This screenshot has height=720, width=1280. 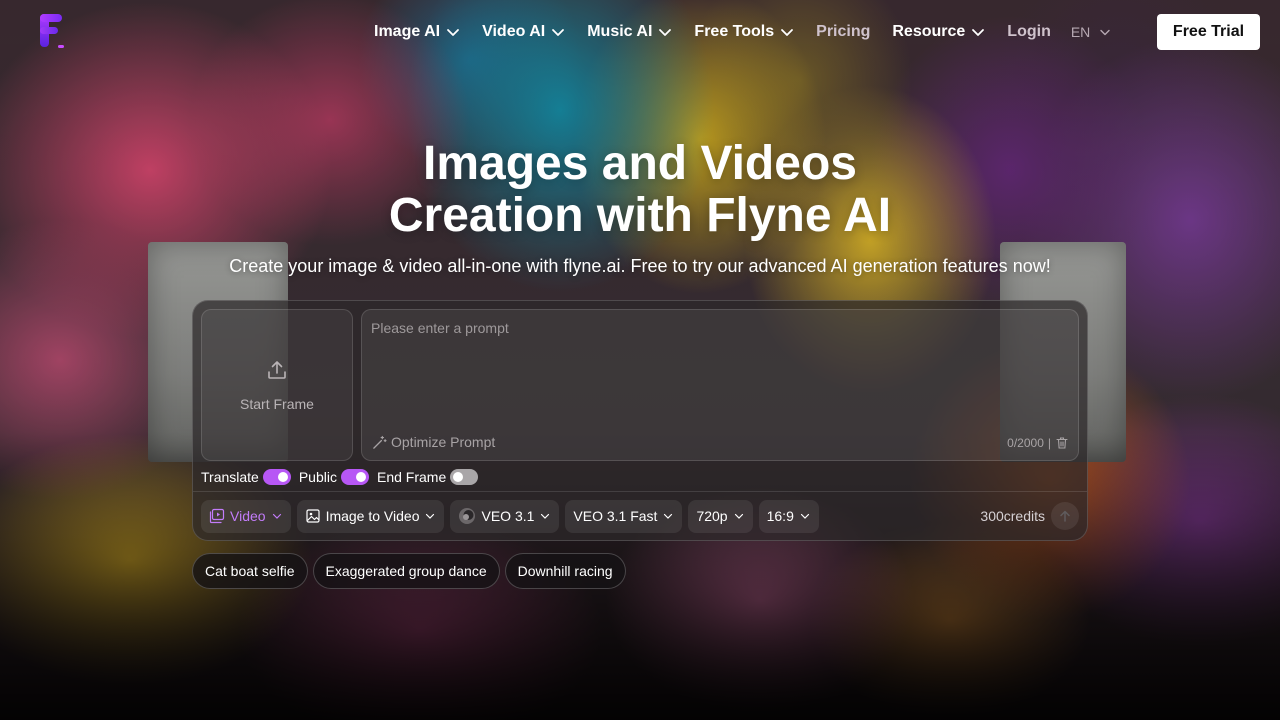 I want to click on arrow-up-icon, so click(x=1065, y=516).